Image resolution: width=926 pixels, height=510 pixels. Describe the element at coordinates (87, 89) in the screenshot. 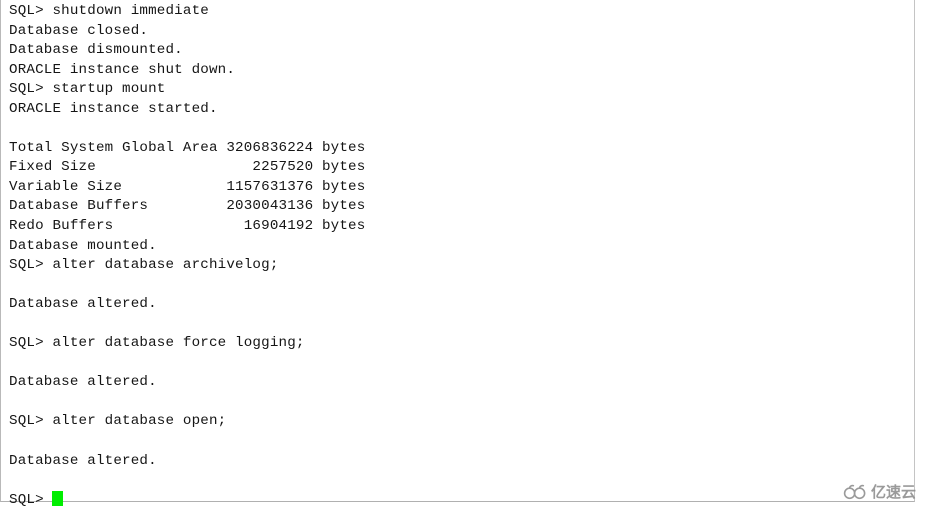

I see `terminal-line: SQL> startup mount` at that location.